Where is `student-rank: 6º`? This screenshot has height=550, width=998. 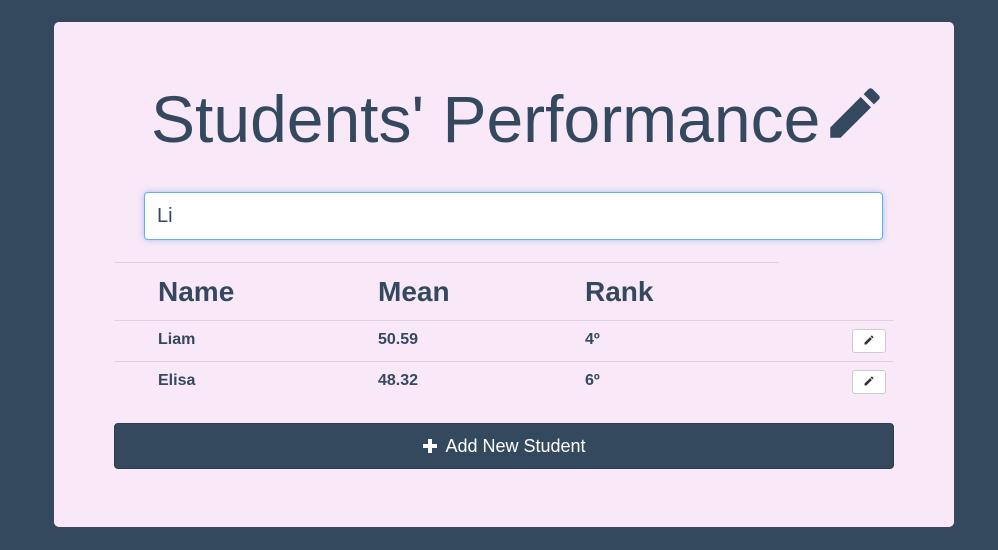 student-rank: 6º is located at coordinates (592, 380).